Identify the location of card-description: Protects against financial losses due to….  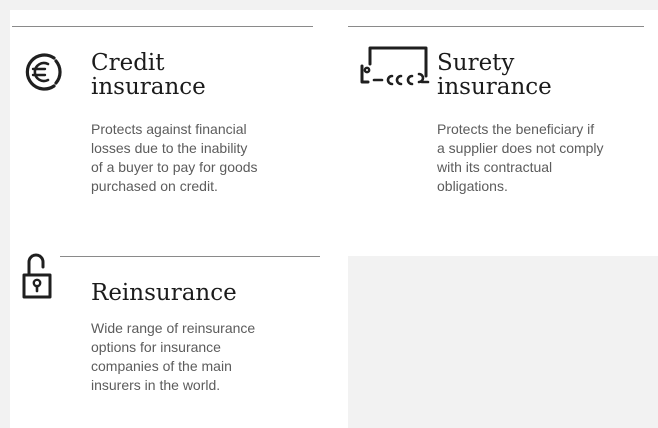
(174, 157).